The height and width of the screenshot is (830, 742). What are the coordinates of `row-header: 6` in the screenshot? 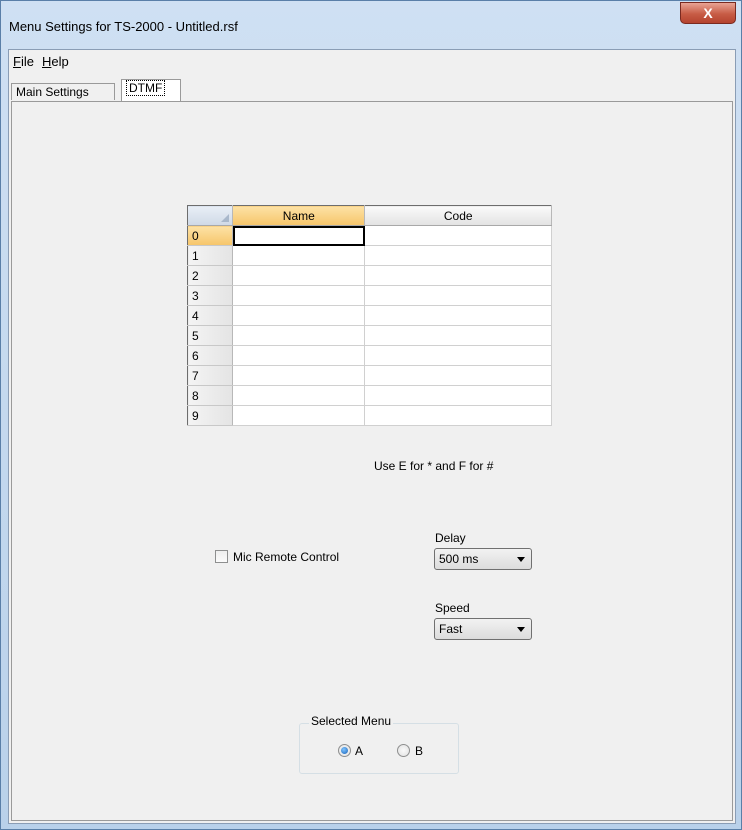 It's located at (210, 355).